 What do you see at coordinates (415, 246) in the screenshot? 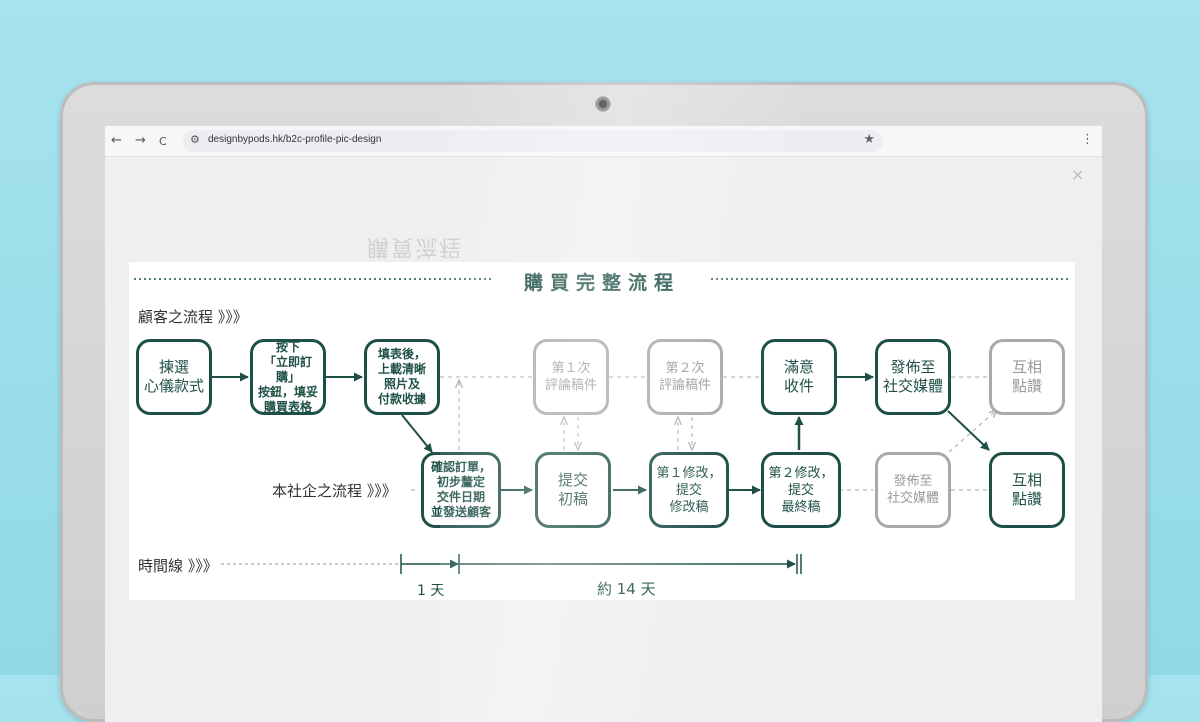
I see `background-page-title: 購買流程` at bounding box center [415, 246].